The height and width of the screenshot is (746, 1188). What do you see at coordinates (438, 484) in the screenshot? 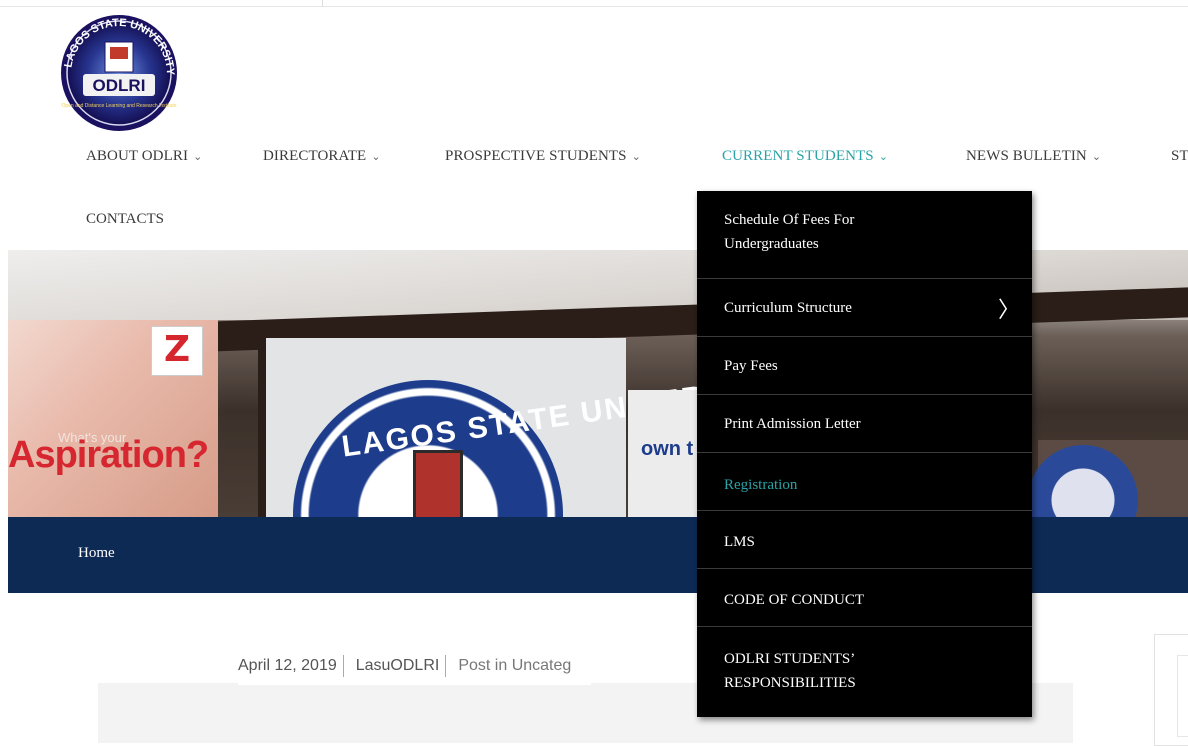
I see `seal-emblem` at bounding box center [438, 484].